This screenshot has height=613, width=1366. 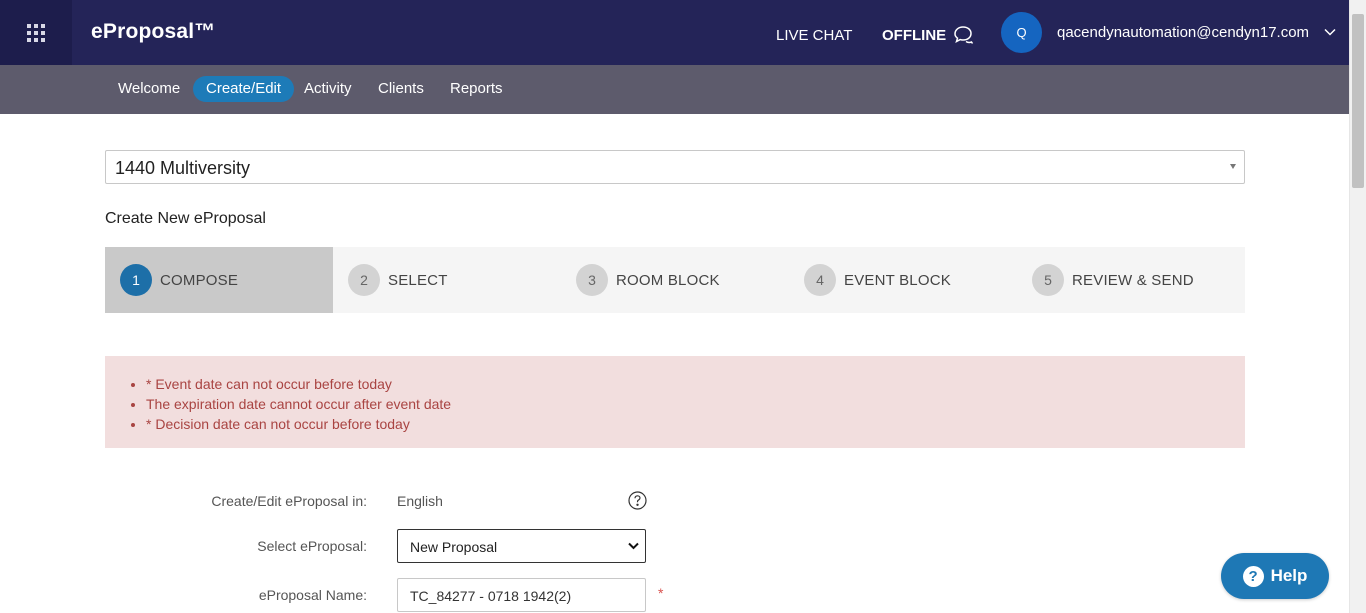 What do you see at coordinates (312, 595) in the screenshot?
I see `proposal-name-label: eProposal Name:` at bounding box center [312, 595].